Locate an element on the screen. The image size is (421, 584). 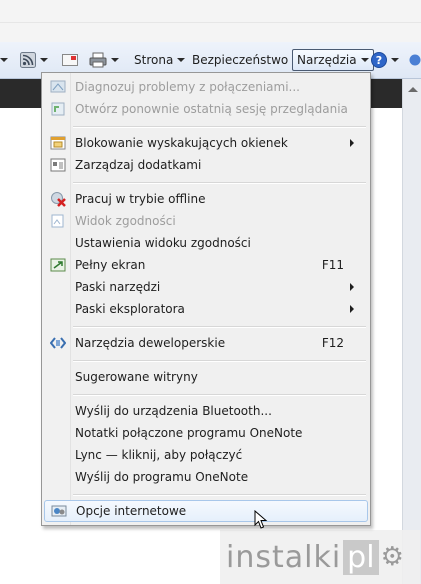
mouse-cursor-icon is located at coordinates (261, 519).